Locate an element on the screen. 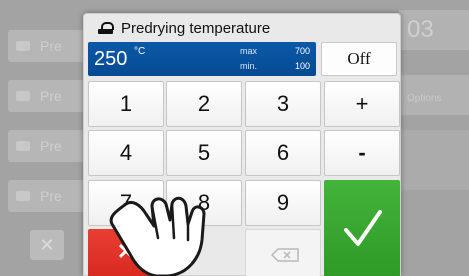 The height and width of the screenshot is (276, 469). off-button: Off is located at coordinates (359, 59).